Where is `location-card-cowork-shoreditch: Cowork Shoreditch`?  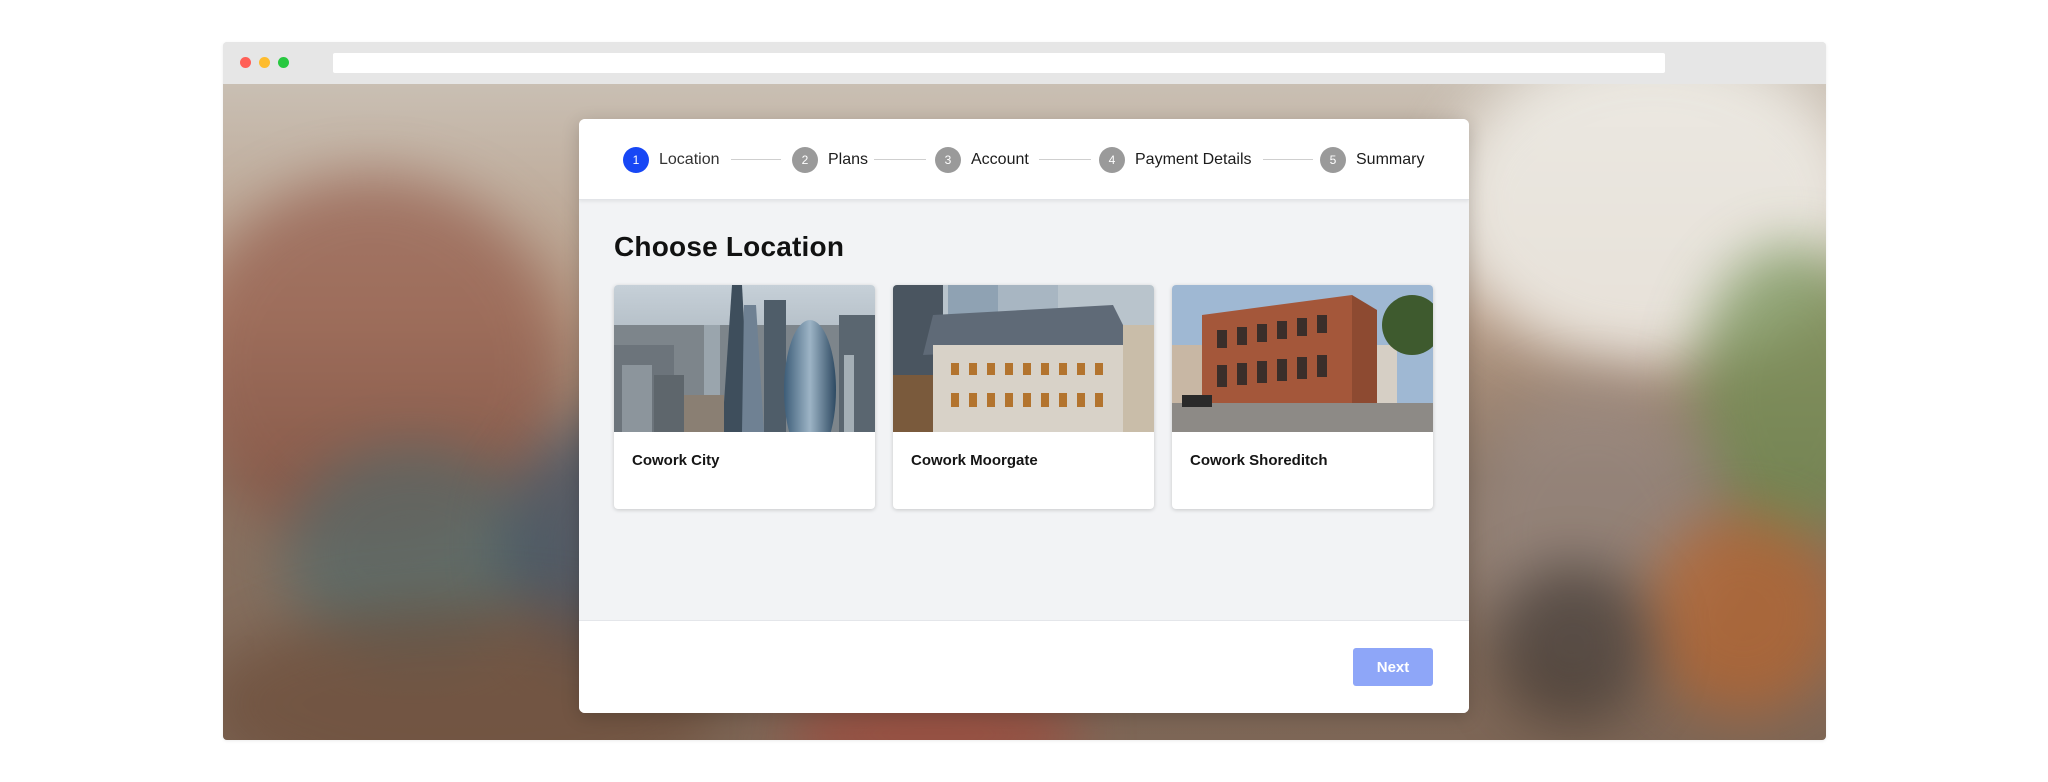
location-card-cowork-shoreditch: Cowork Shoreditch is located at coordinates (1302, 397).